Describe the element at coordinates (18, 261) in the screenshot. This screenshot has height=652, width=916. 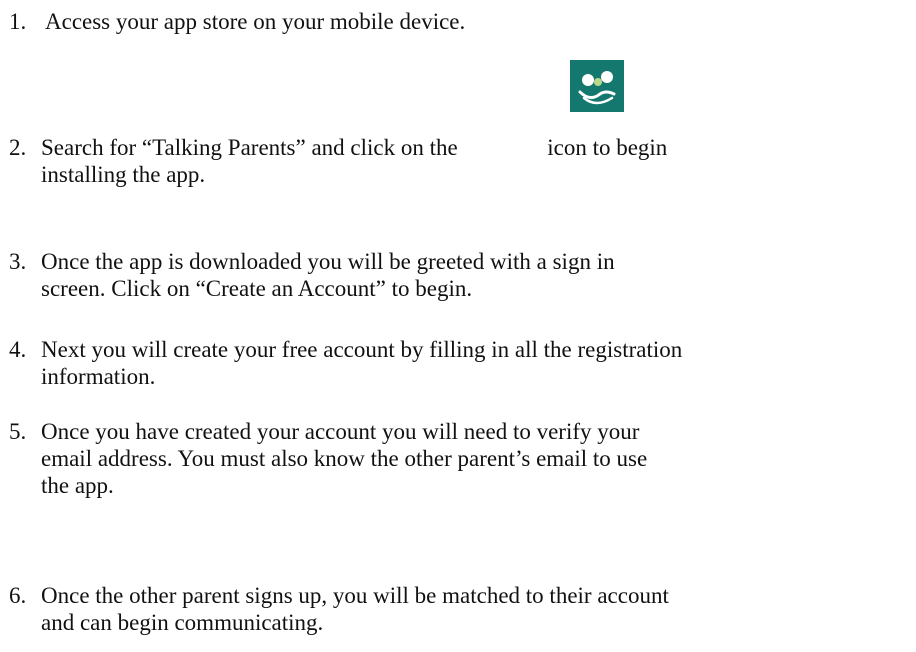
I see `step-number: 3.` at that location.